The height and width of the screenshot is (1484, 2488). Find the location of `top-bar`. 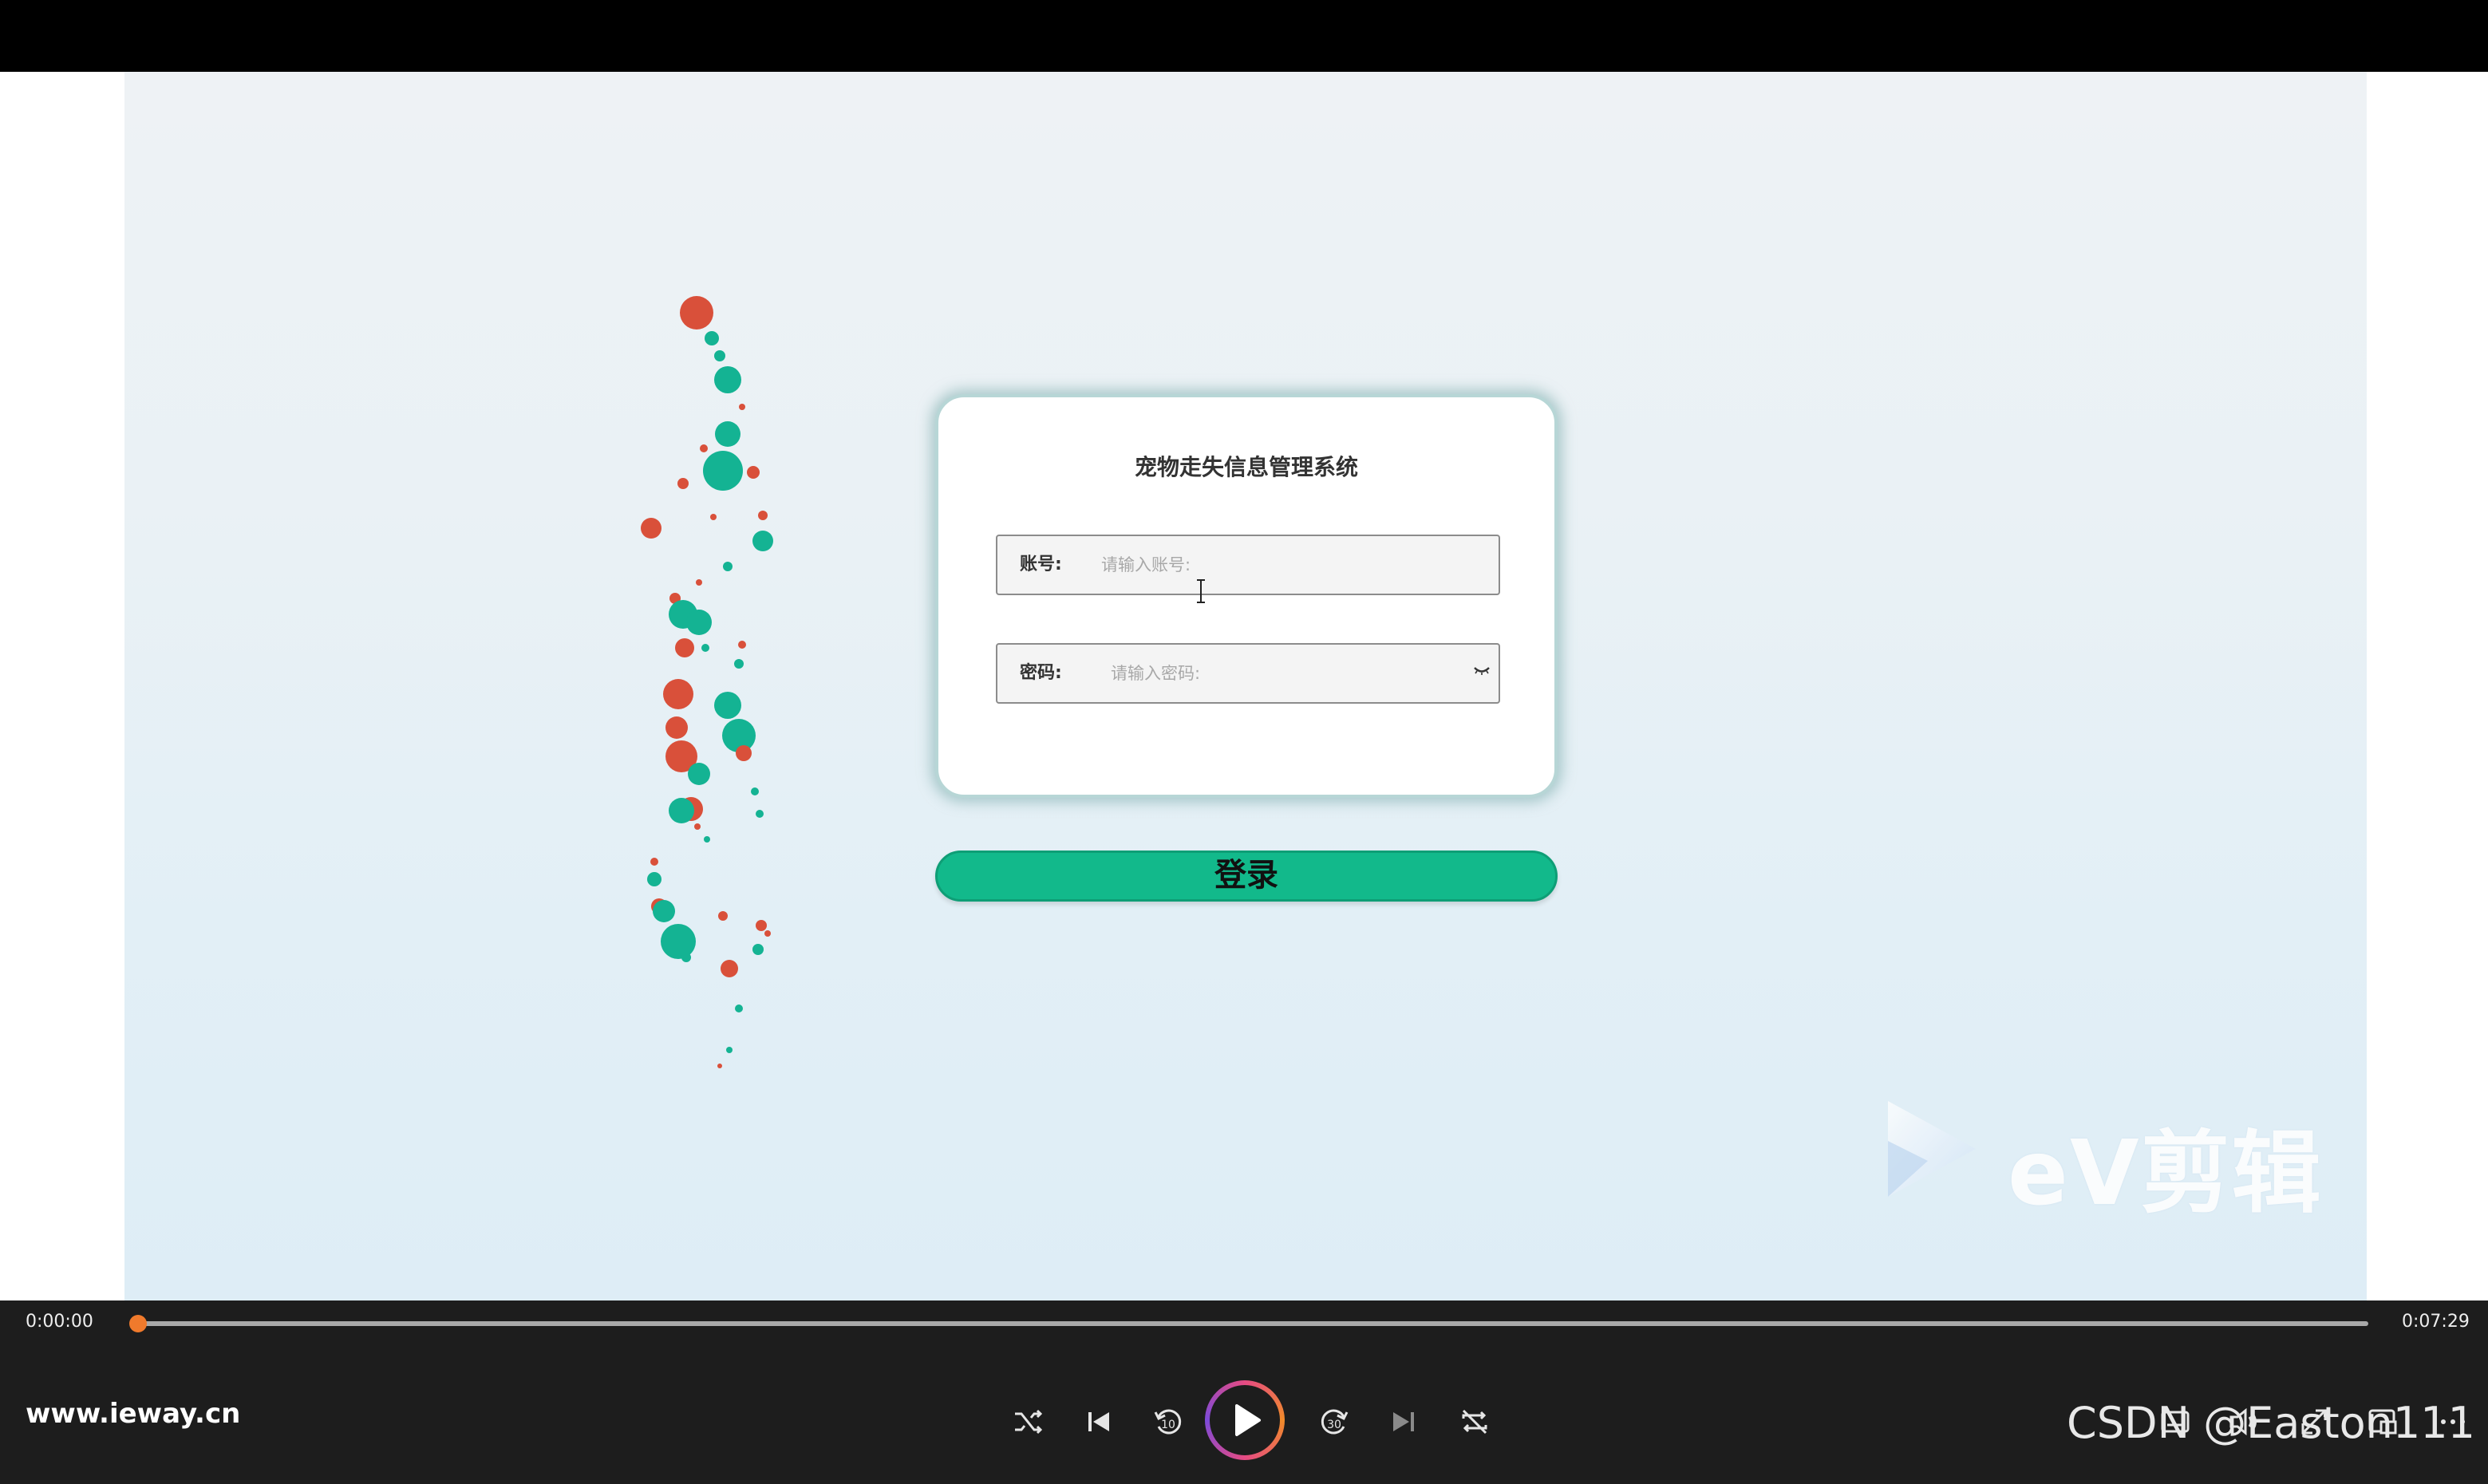

top-bar is located at coordinates (1244, 36).